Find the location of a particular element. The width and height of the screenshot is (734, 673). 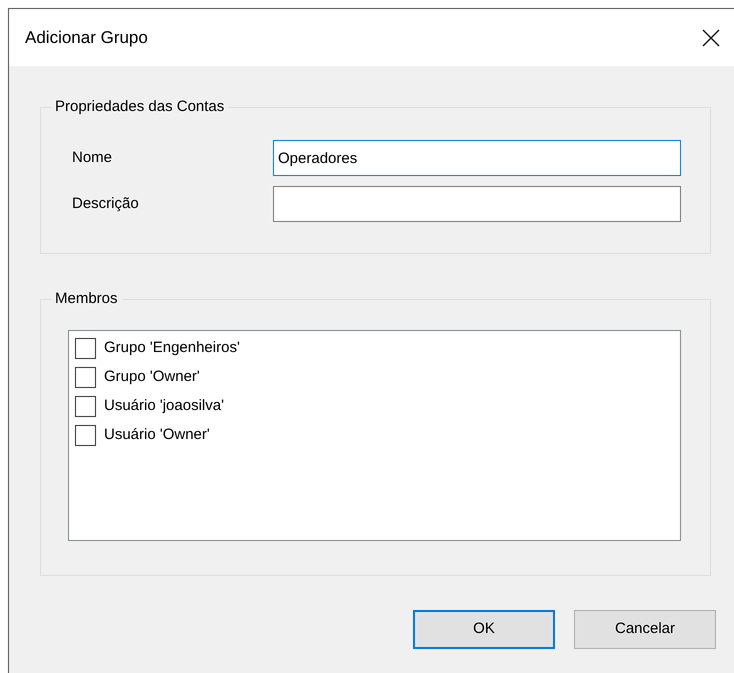

member-label: Usuário 'Owner' is located at coordinates (157, 435).